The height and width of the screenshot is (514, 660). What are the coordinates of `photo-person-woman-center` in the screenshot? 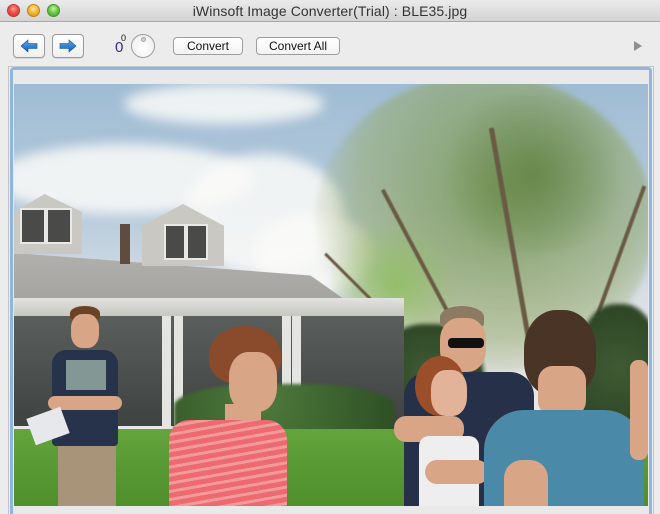 It's located at (234, 415).